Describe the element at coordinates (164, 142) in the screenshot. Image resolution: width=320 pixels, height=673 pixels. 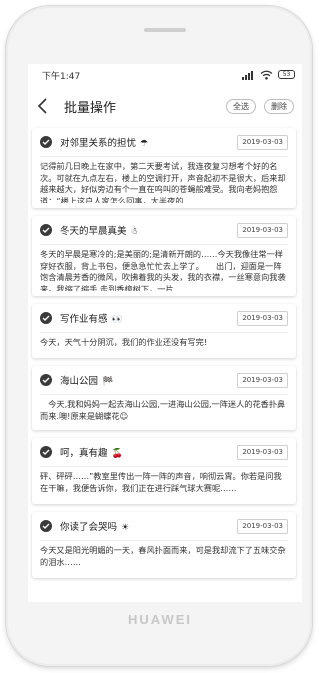
I see `entry-header: 对邻里关系的担忧 ☂ 2019-03-03` at that location.